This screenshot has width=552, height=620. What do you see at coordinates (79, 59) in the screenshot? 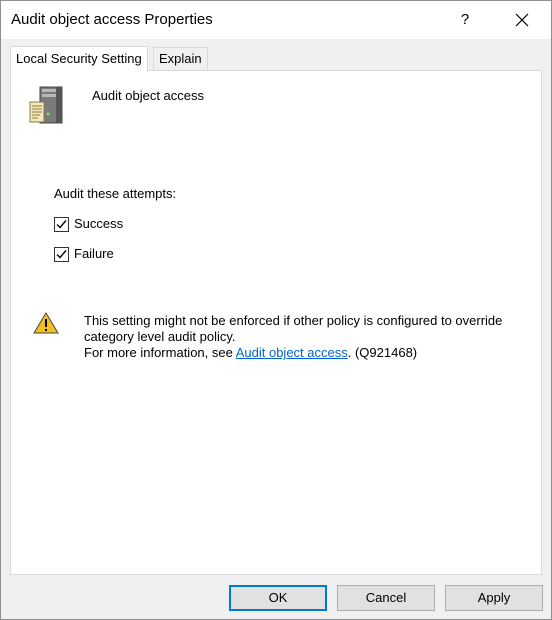
I see `tab-local-security-setting: Local Security Setting` at bounding box center [79, 59].